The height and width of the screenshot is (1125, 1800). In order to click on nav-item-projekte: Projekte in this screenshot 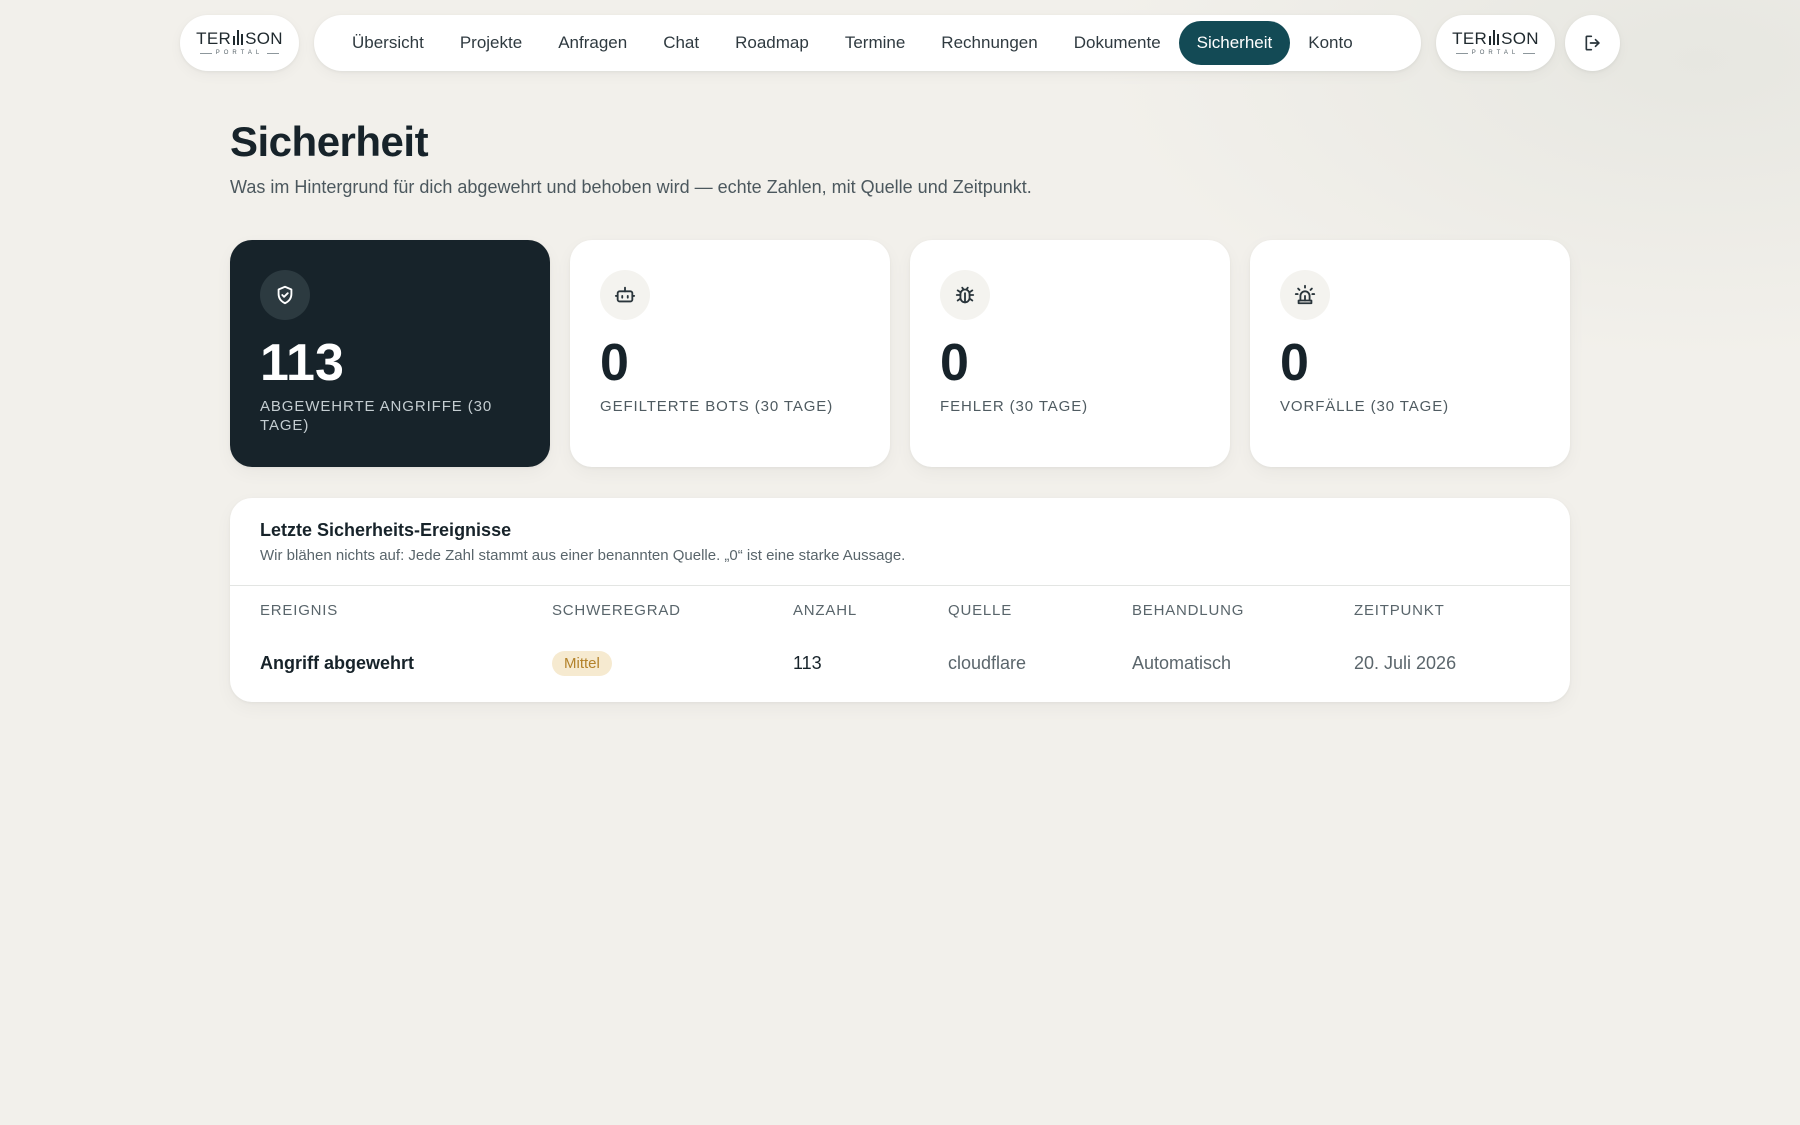, I will do `click(491, 43)`.